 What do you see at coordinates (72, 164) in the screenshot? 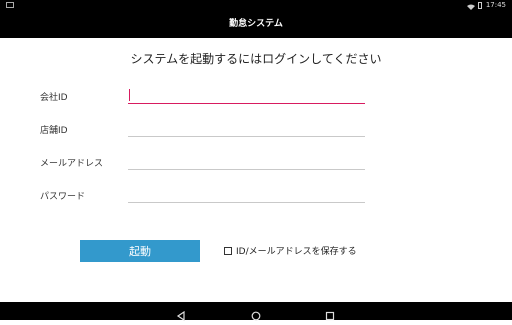
I see `email-label: メールアドレス` at bounding box center [72, 164].